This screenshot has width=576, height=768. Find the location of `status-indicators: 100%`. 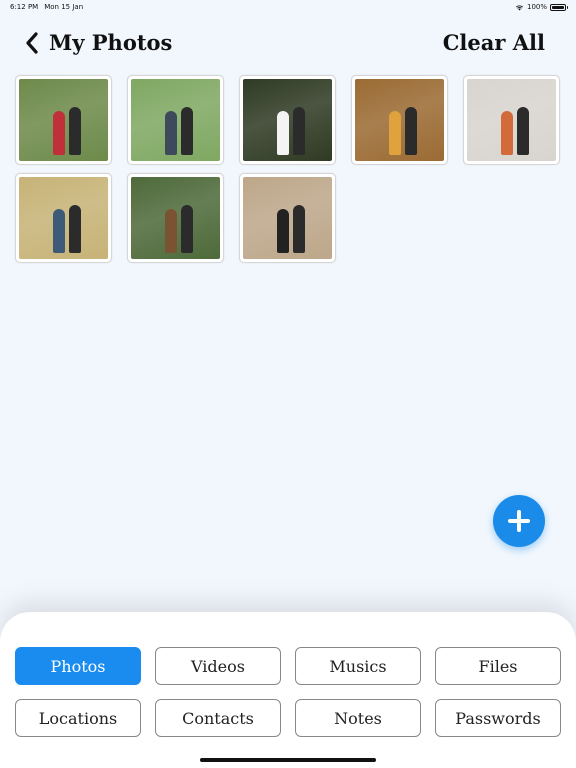

status-indicators: 100% is located at coordinates (541, 7).